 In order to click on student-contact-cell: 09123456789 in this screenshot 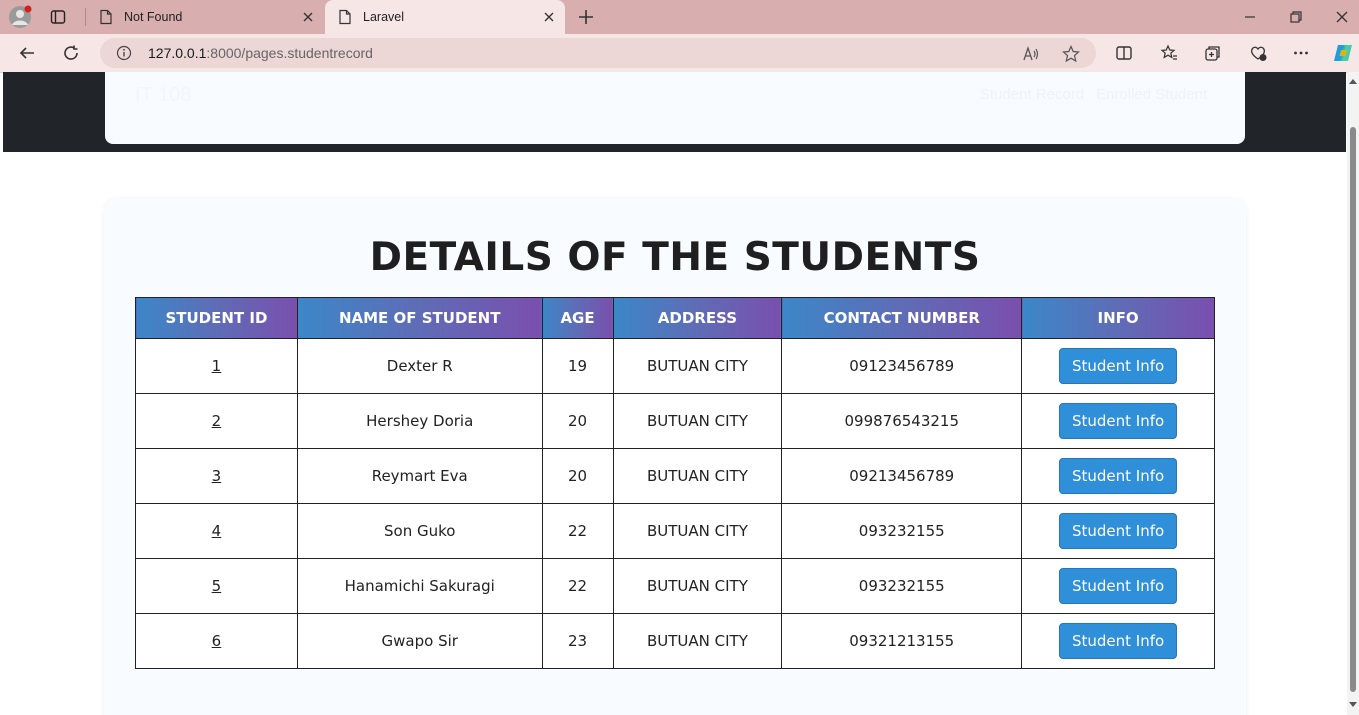, I will do `click(902, 366)`.